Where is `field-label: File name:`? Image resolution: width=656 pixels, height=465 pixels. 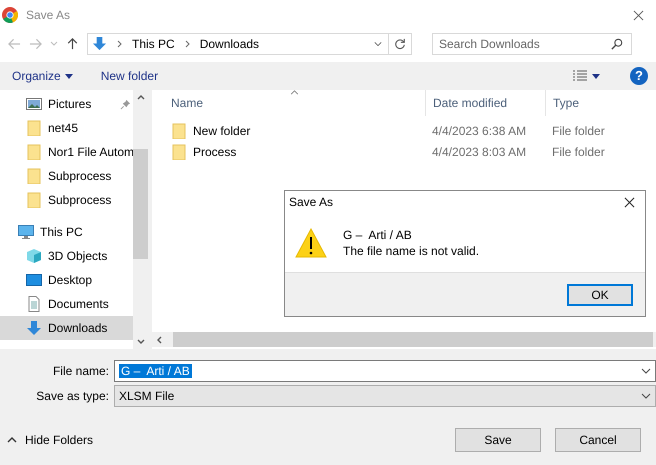 field-label: File name: is located at coordinates (81, 371).